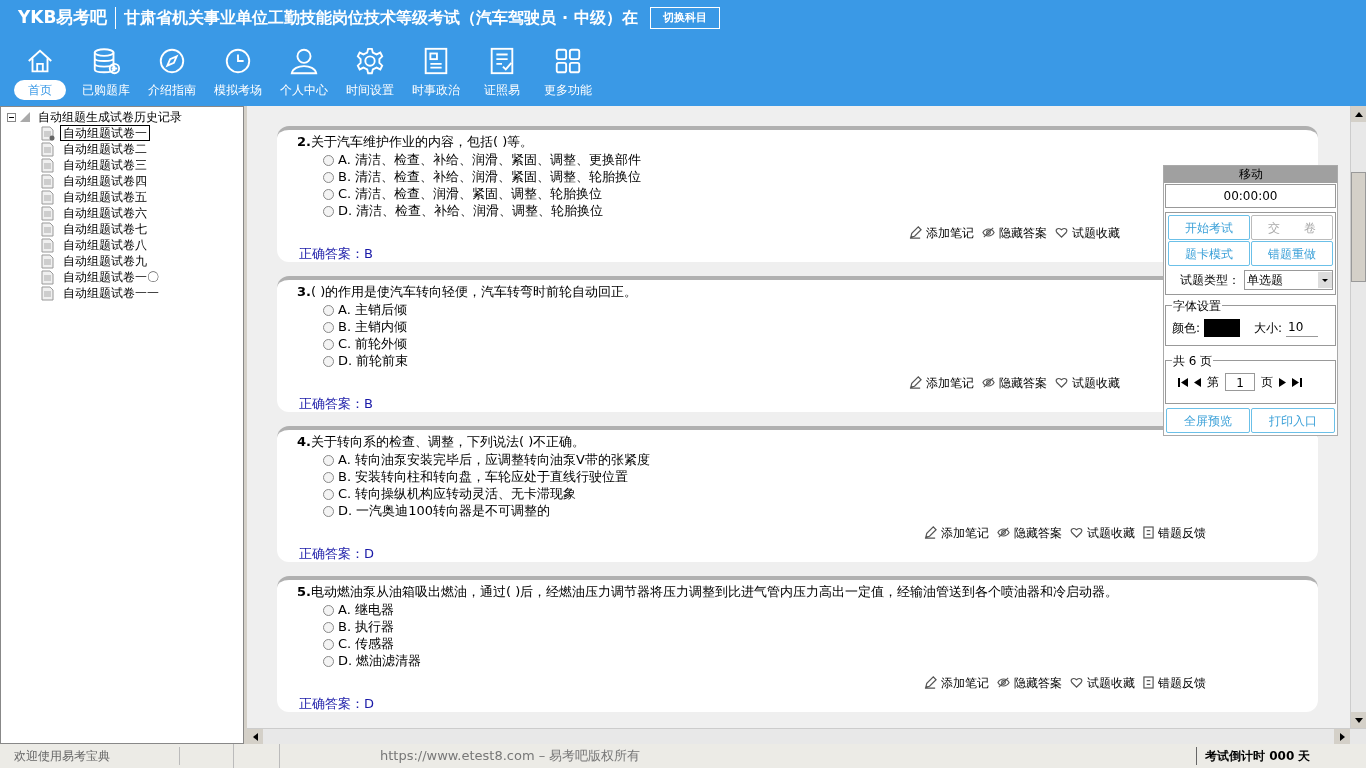 This screenshot has height=768, width=1366. I want to click on tree-item: 自动组题试卷七, so click(105, 229).